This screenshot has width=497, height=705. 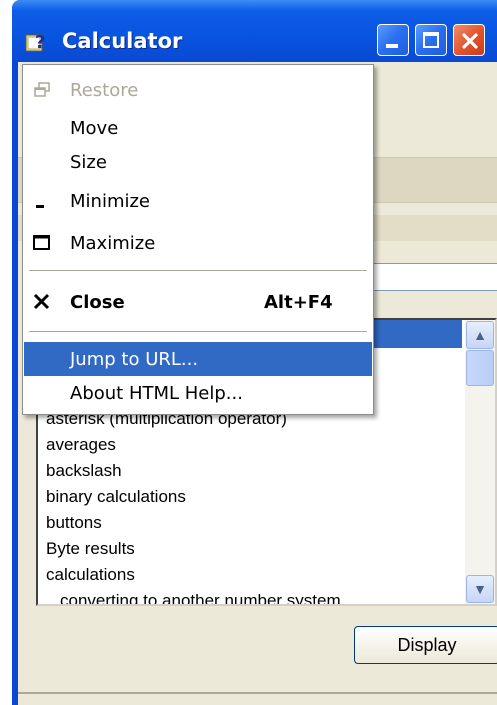 I want to click on menu-item-close: Close Alt+F4, so click(x=198, y=302).